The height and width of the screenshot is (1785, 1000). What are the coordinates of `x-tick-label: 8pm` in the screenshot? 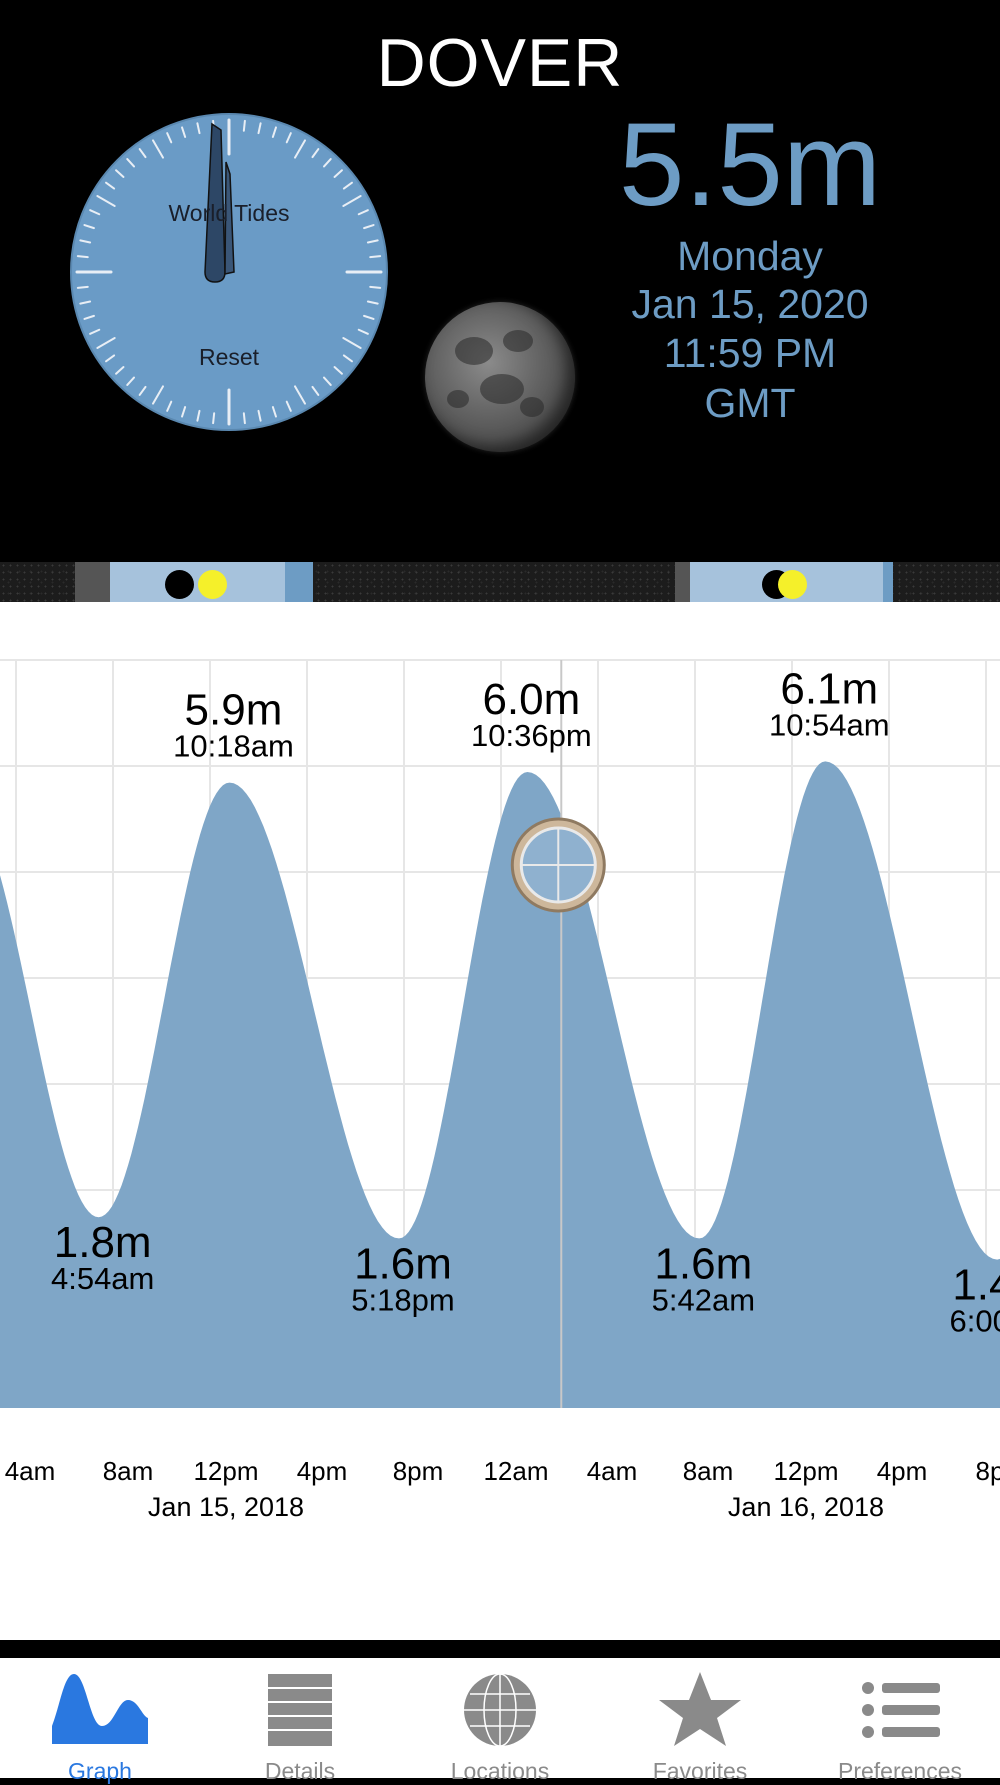 It's located at (418, 1471).